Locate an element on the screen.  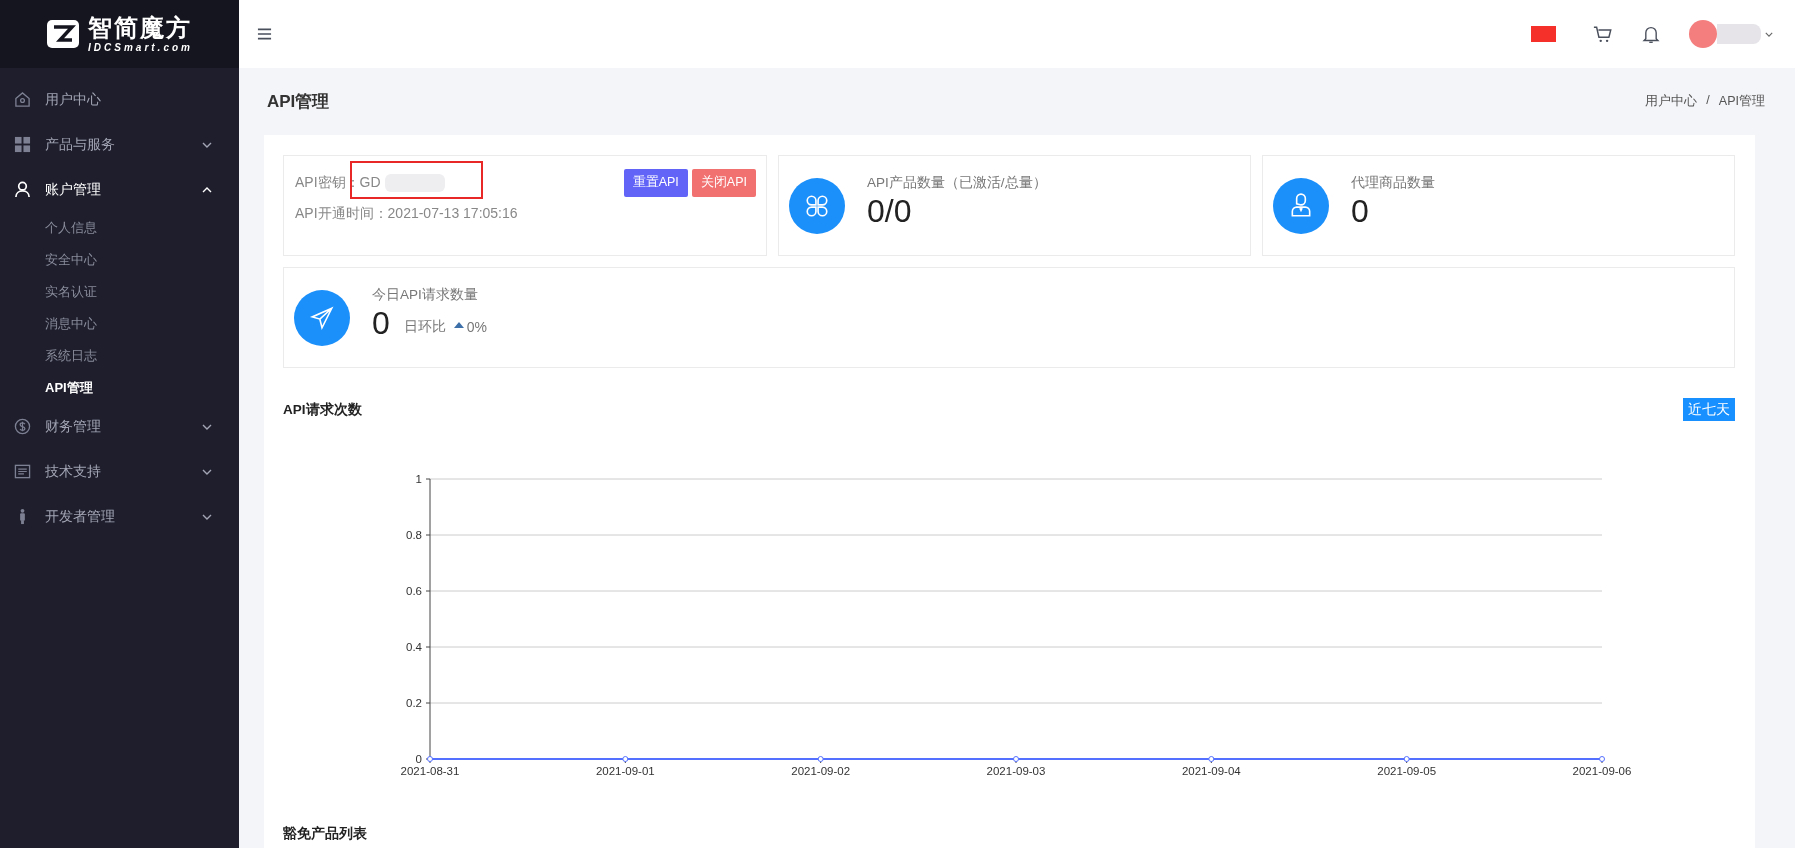
api-key-label: API密钥：GD is located at coordinates (338, 182).